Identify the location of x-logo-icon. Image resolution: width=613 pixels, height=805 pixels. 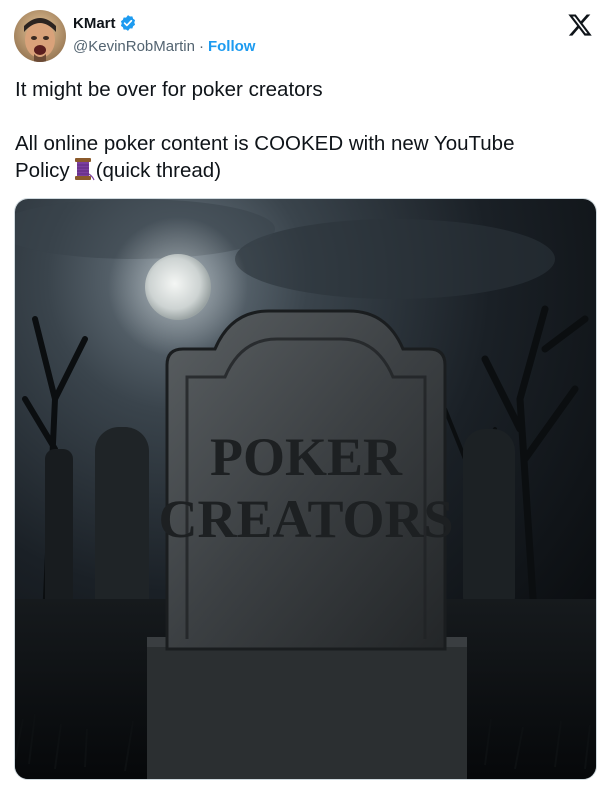
(580, 25).